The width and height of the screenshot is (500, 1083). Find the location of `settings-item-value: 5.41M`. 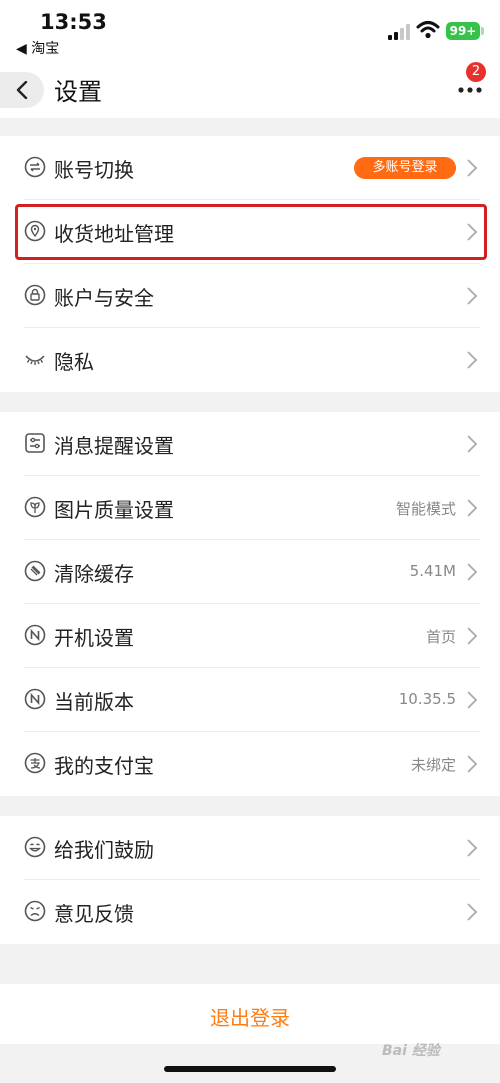

settings-item-value: 5.41M is located at coordinates (432, 571).